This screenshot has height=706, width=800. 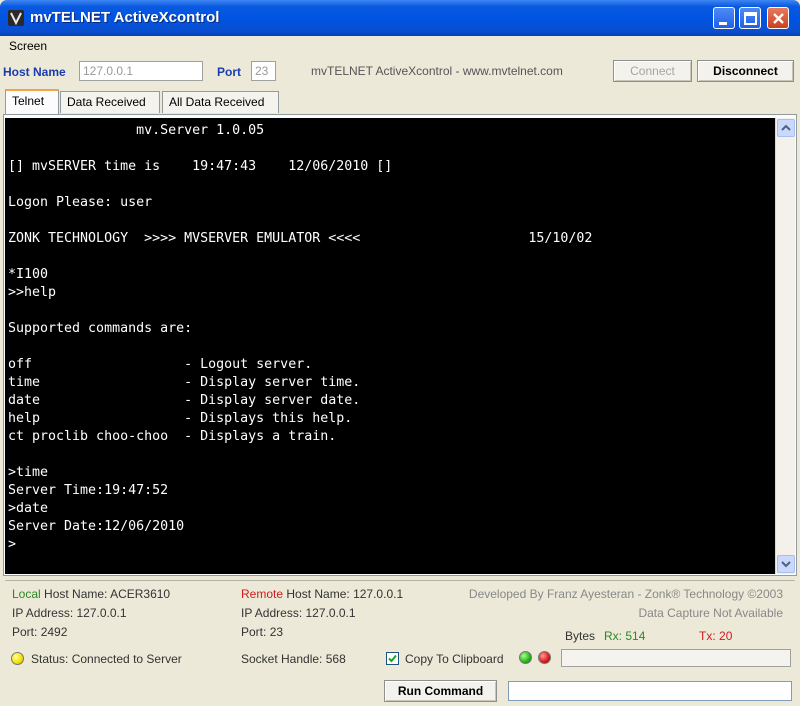 What do you see at coordinates (32, 292) in the screenshot?
I see `terminal-line: >>help` at bounding box center [32, 292].